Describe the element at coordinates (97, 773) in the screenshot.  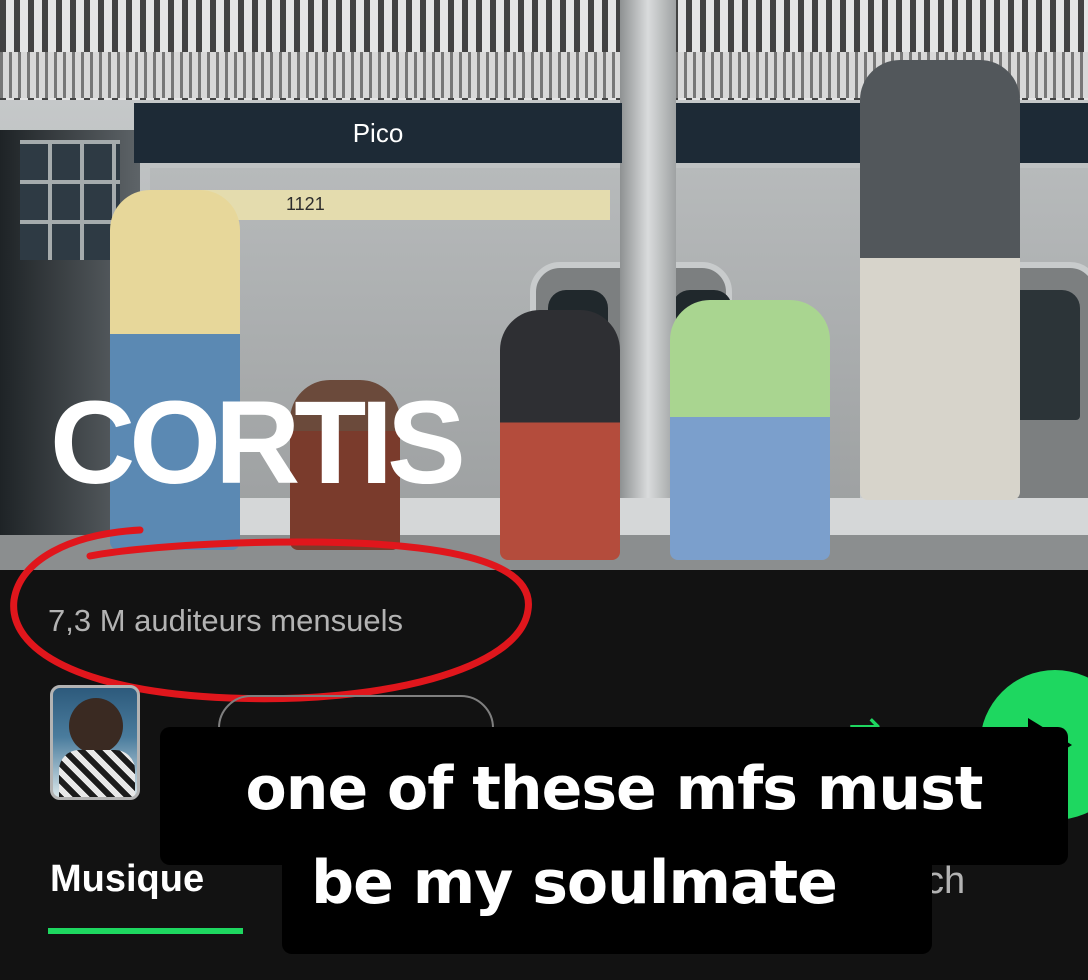
I see `thumbnail-shirt` at that location.